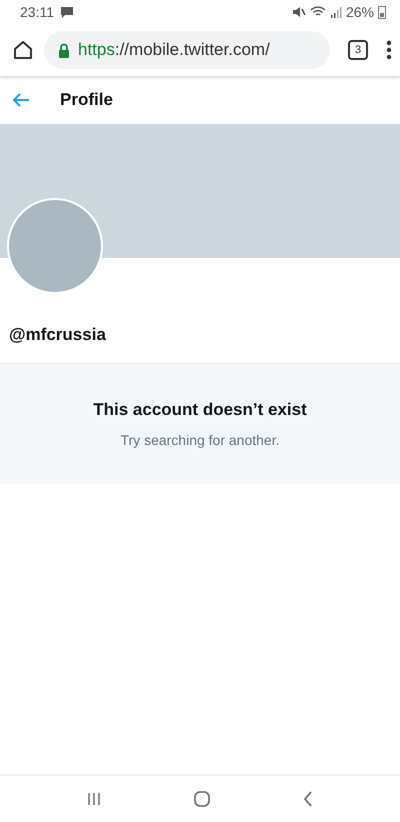 The width and height of the screenshot is (400, 822). I want to click on status-time: 23:11, so click(37, 12).